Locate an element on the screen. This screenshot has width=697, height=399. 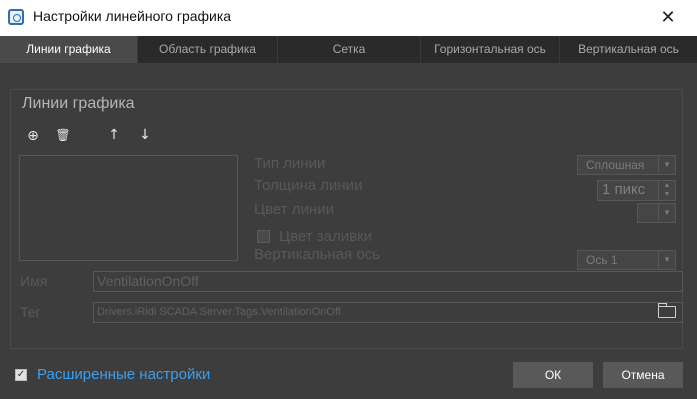
vertical-axis-value: Ось 1 is located at coordinates (602, 260).